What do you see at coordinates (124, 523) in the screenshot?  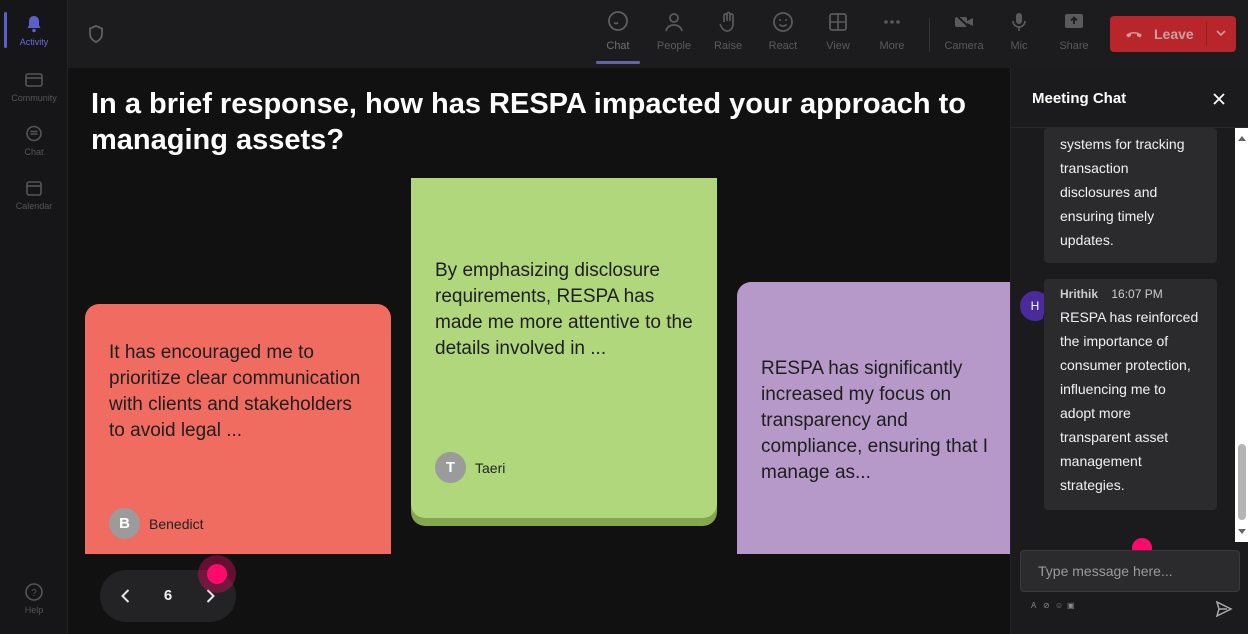 I see `avatar: B` at bounding box center [124, 523].